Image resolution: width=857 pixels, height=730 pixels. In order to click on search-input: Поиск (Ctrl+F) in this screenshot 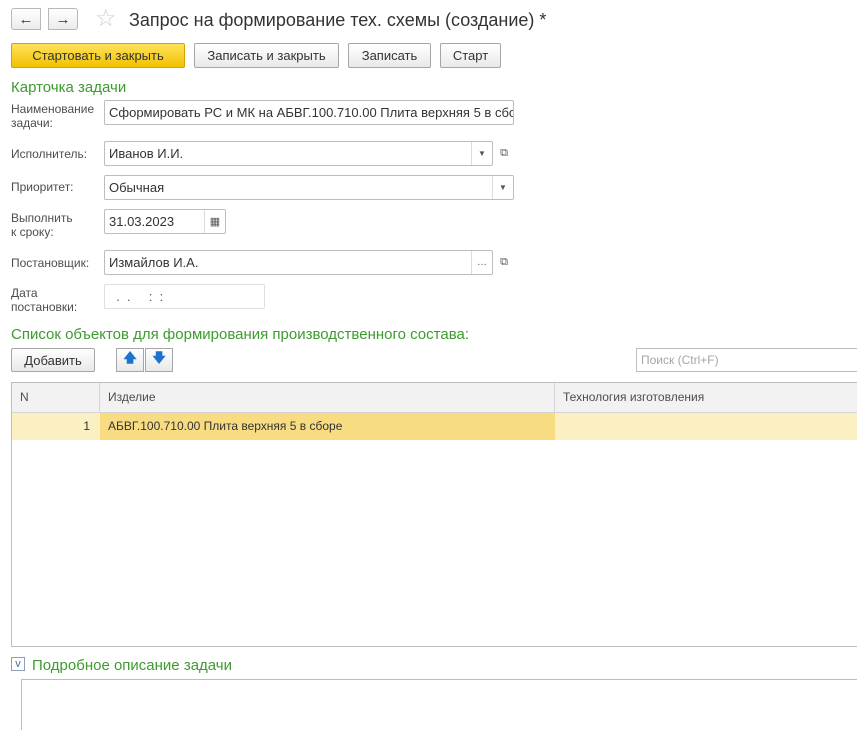, I will do `click(746, 360)`.